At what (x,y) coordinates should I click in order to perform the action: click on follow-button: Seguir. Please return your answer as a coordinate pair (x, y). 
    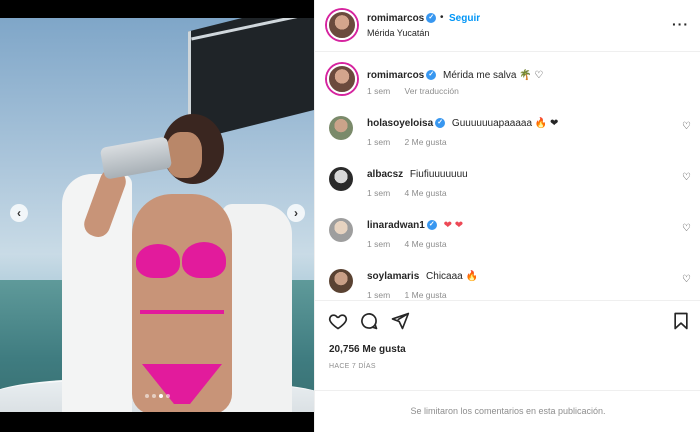
    Looking at the image, I should click on (464, 18).